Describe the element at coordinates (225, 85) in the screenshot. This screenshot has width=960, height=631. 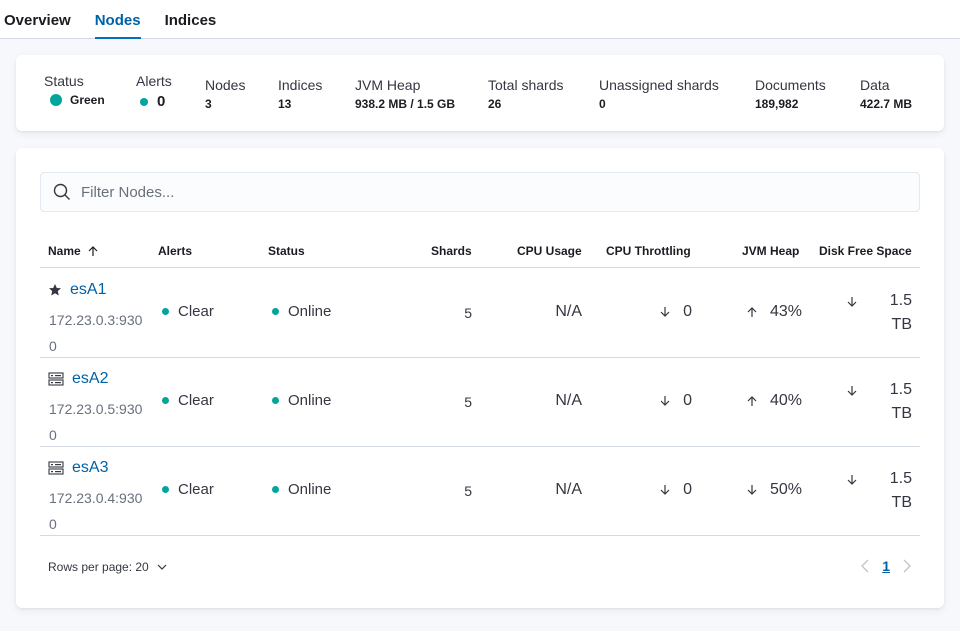
I see `stat-nodes-label: Nodes` at that location.